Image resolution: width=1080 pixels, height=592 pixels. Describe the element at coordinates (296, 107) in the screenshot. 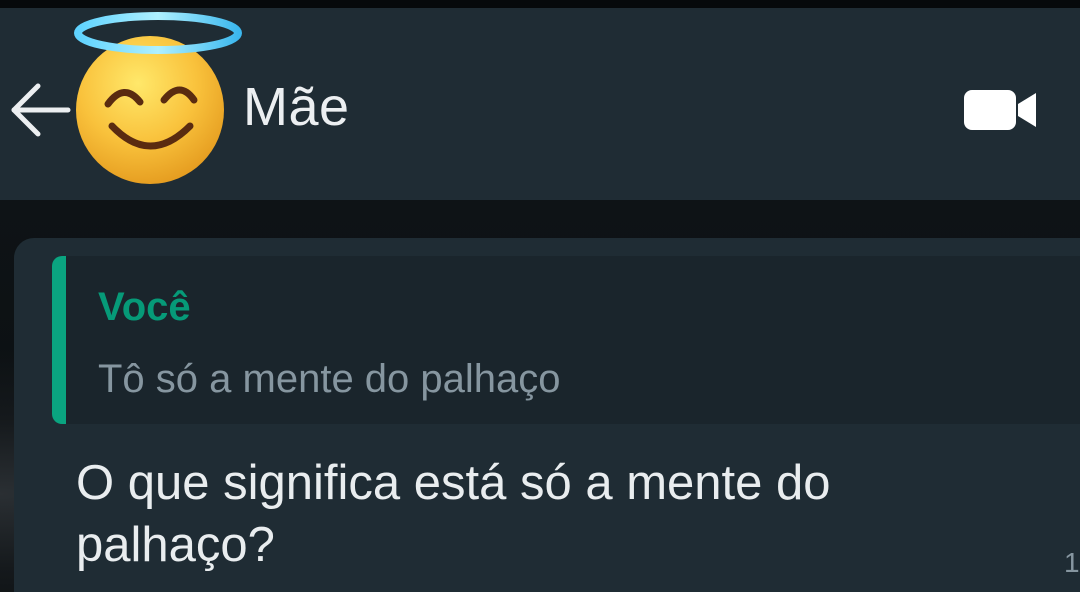

I see `contact-name: Mãe` at that location.